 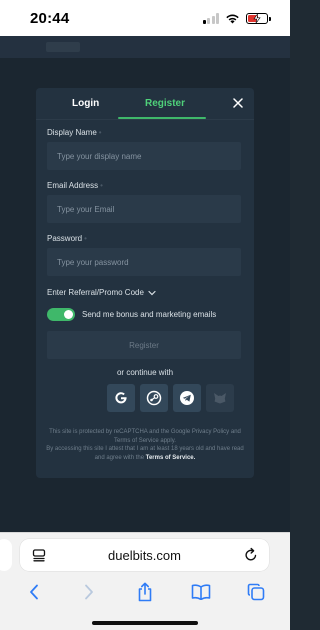 I want to click on auth-tabs: Login Register, so click(x=145, y=104).